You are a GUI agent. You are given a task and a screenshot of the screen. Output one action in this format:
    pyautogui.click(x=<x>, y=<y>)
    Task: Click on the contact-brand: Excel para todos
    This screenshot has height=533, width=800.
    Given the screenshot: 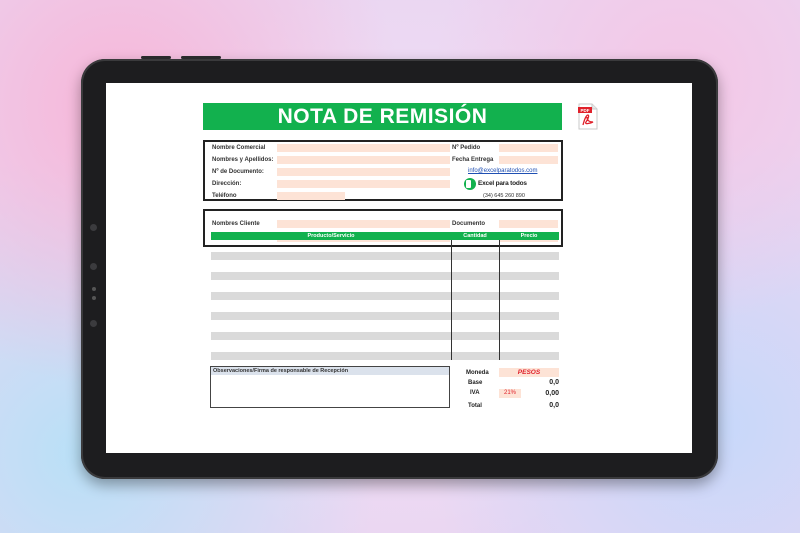 What is the action you would take?
    pyautogui.click(x=502, y=183)
    